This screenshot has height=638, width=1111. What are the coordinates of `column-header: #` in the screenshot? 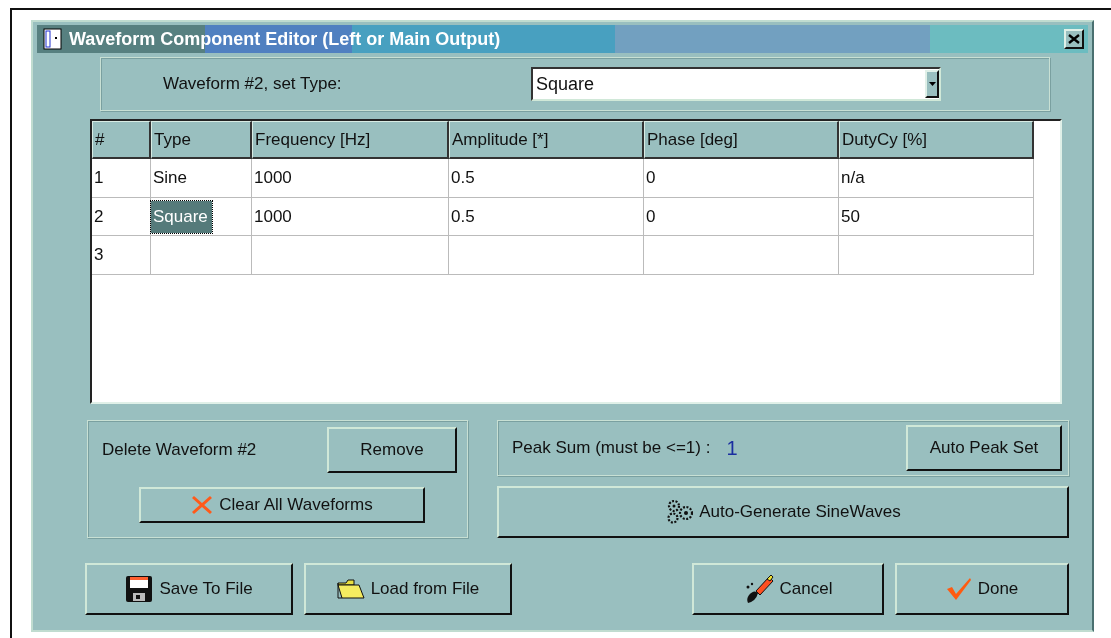 It's located at (121, 140).